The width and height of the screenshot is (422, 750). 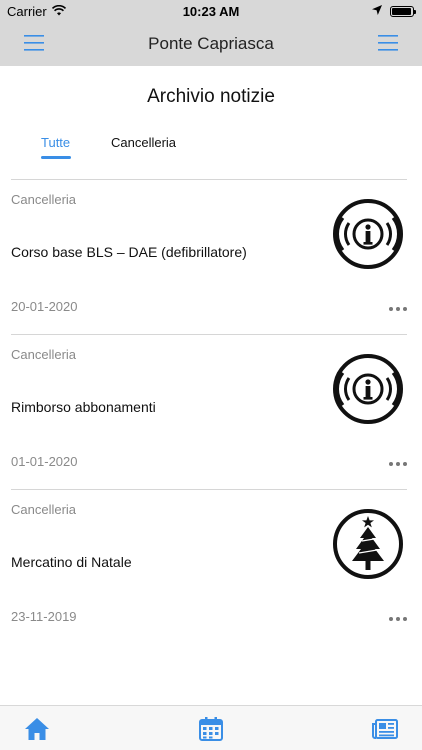 I want to click on tab-cancelleria: Cancelleria, so click(x=143, y=142).